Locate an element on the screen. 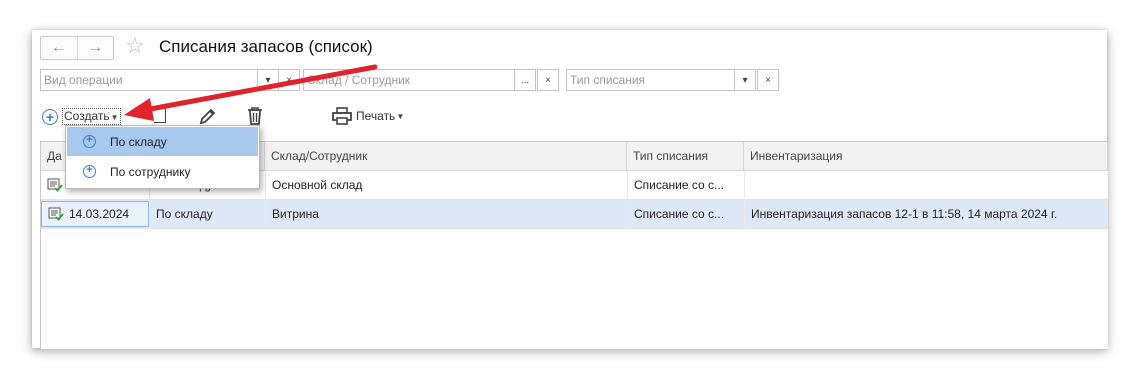  navigation-buttons: ← → is located at coordinates (77, 48).